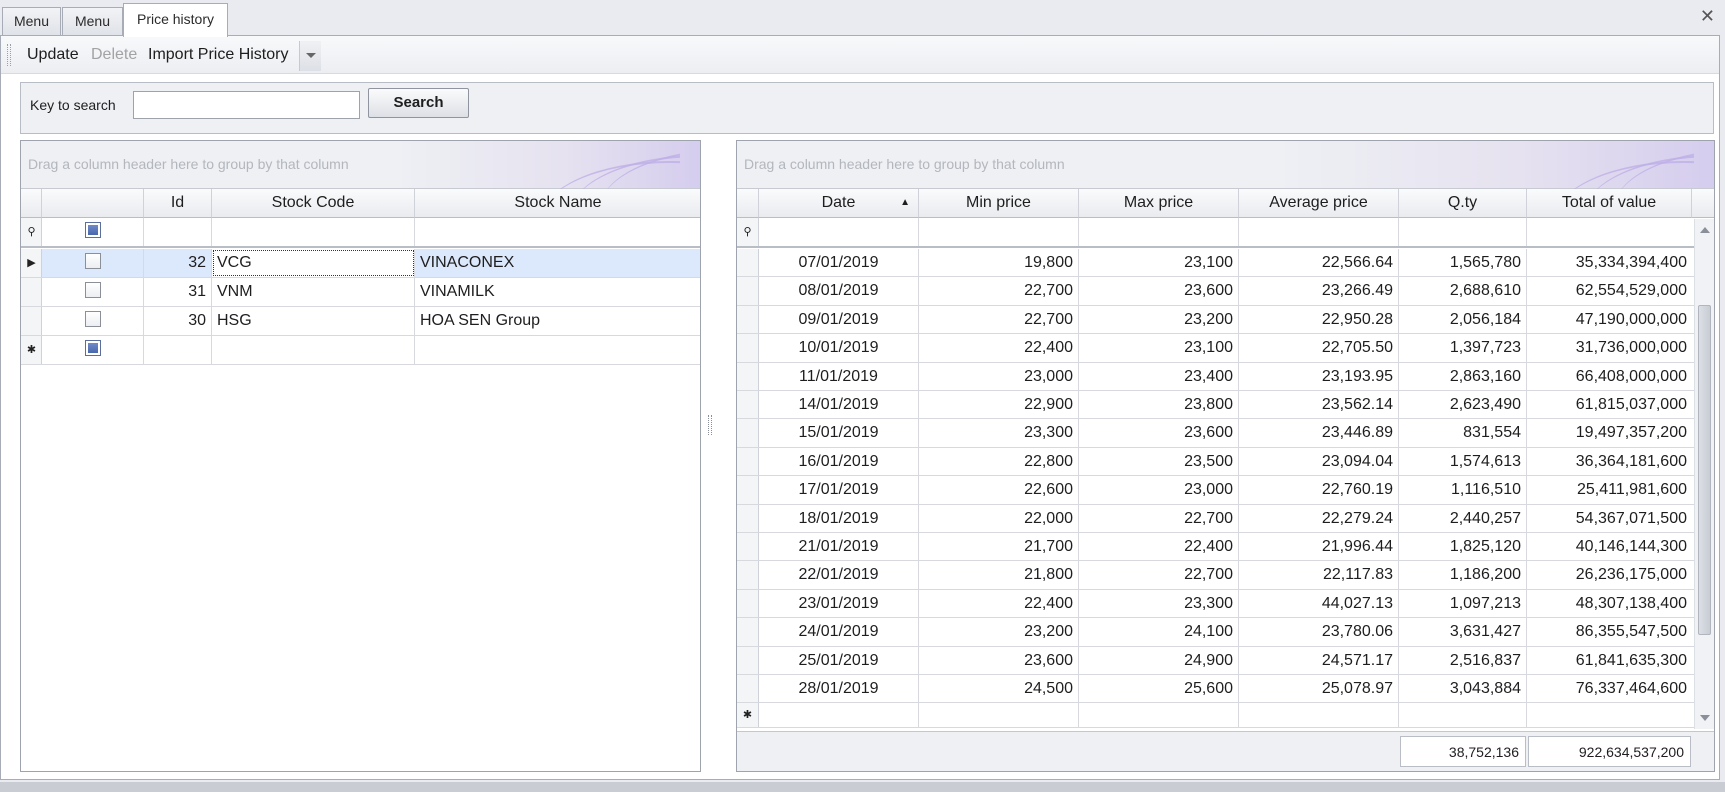 The height and width of the screenshot is (792, 1725). Describe the element at coordinates (1319, 461) in the screenshot. I see `cell-average-price: 23,094.04` at that location.